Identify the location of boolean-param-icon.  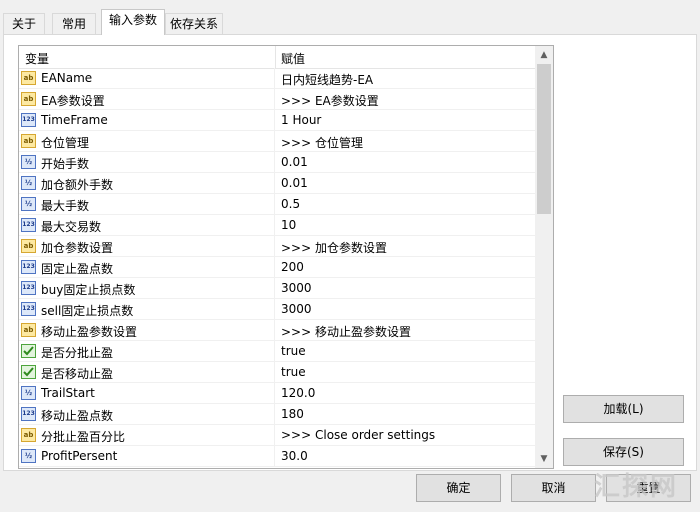
(28, 372).